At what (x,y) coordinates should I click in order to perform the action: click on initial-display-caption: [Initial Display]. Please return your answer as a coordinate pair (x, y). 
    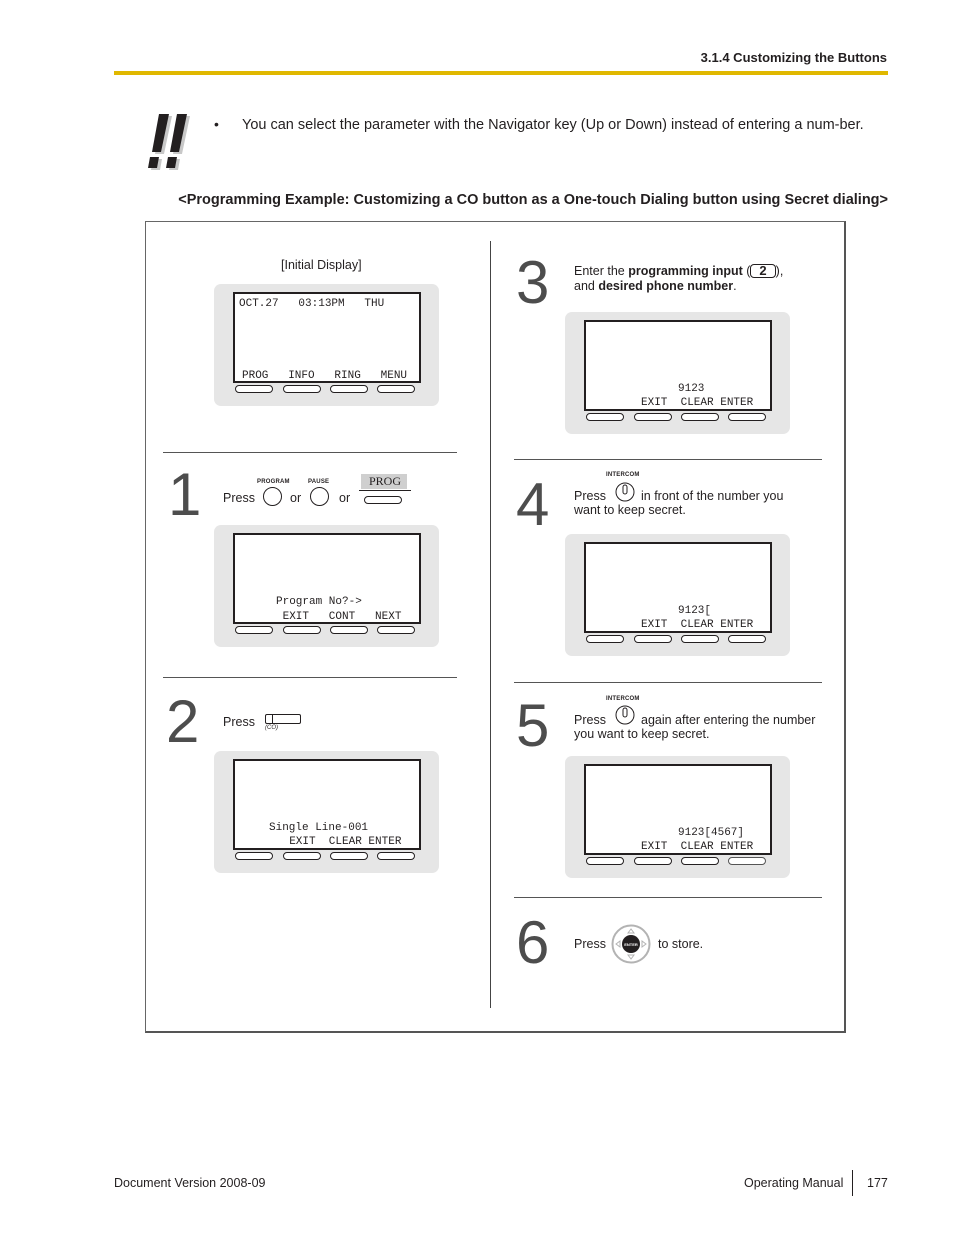
    Looking at the image, I should click on (321, 265).